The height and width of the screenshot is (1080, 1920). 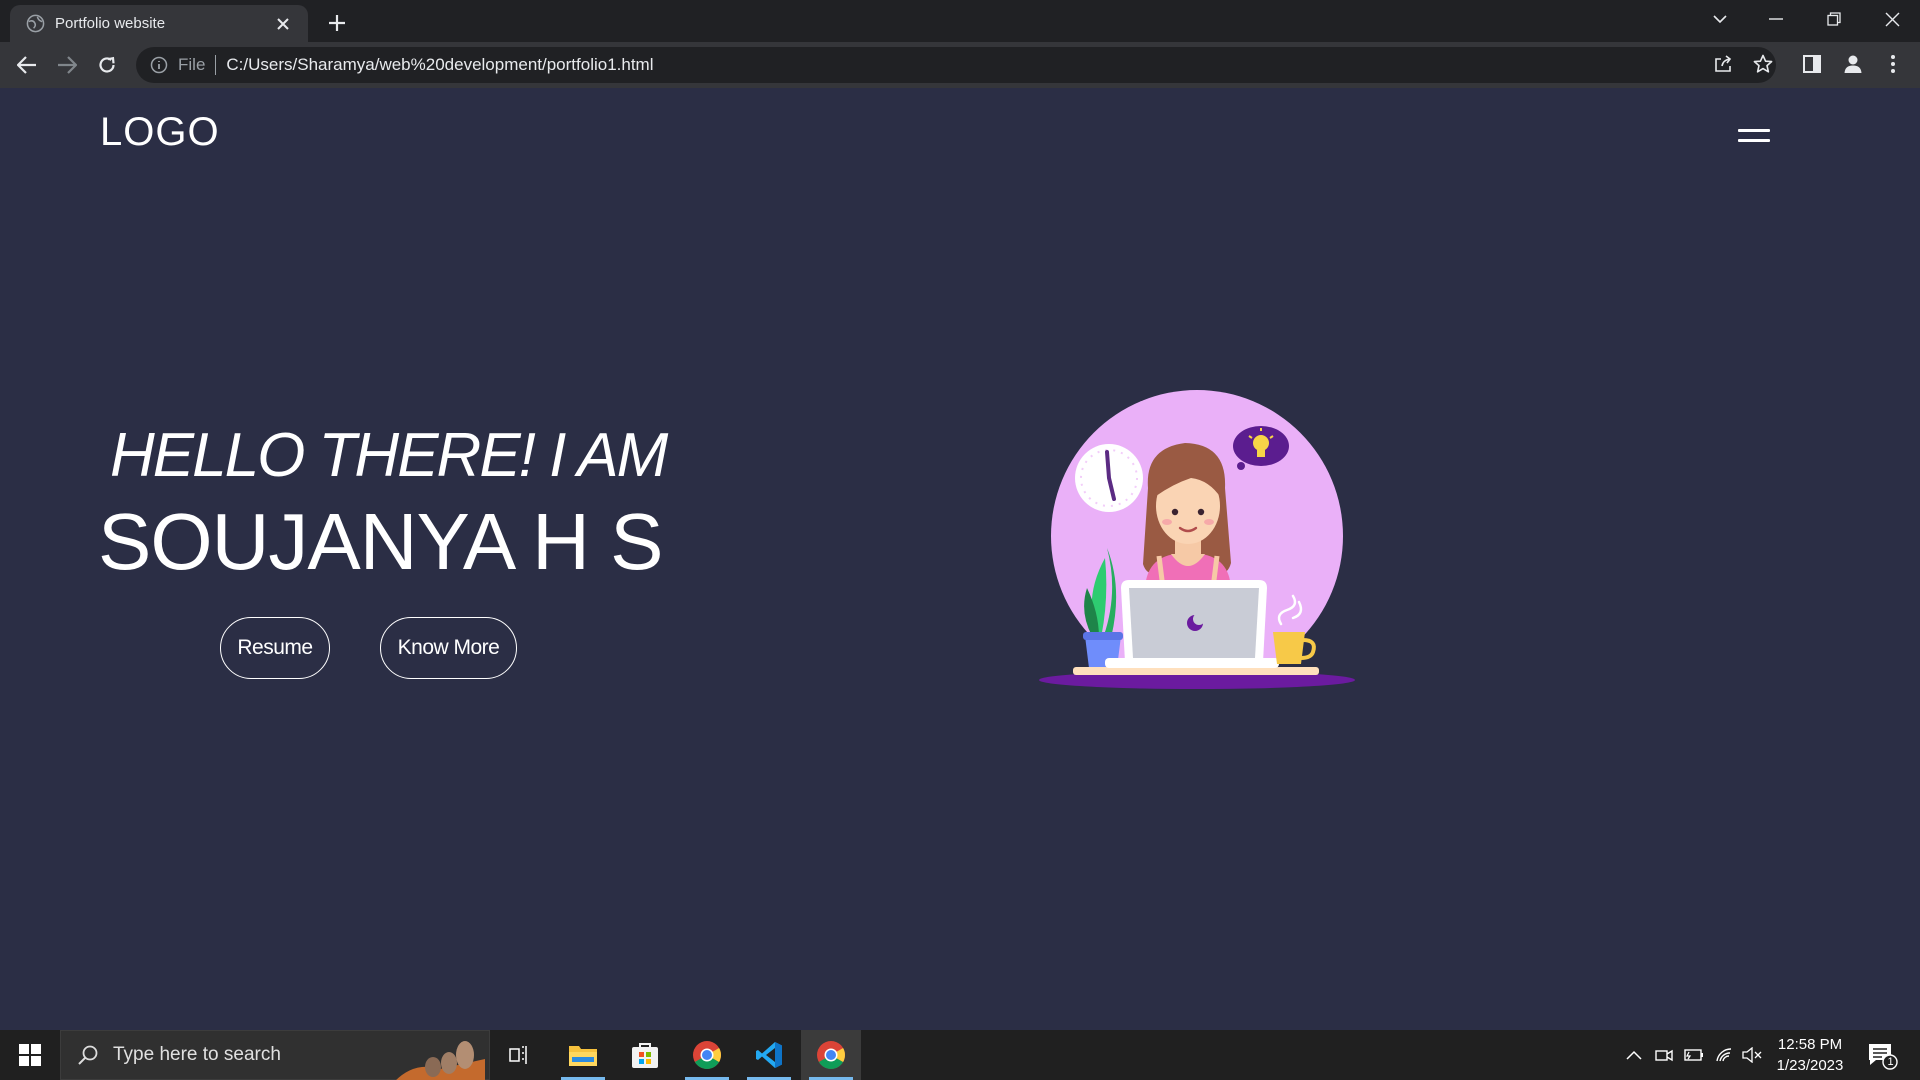 I want to click on bookmark-button, so click(x=1763, y=64).